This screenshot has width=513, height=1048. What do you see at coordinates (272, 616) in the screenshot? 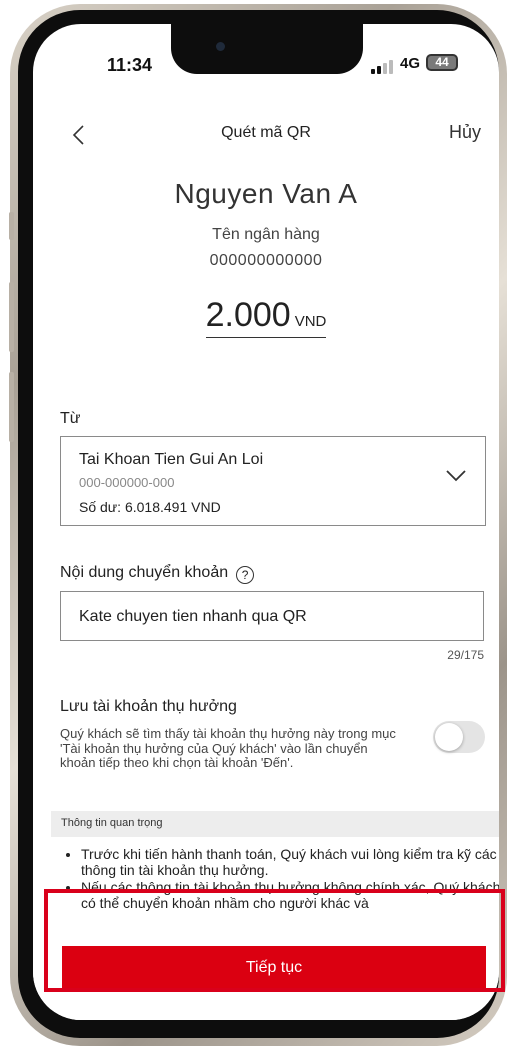
I see `transfer-content-input: Kate chuyen tien nhanh qua QR` at bounding box center [272, 616].